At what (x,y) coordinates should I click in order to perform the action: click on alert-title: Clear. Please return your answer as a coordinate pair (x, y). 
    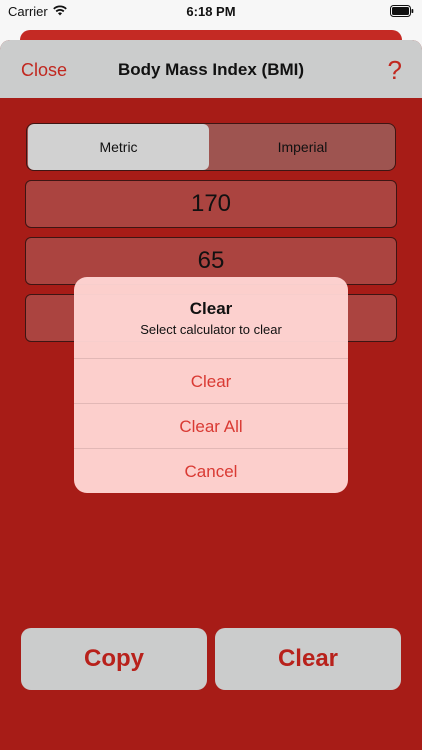
    Looking at the image, I should click on (211, 308).